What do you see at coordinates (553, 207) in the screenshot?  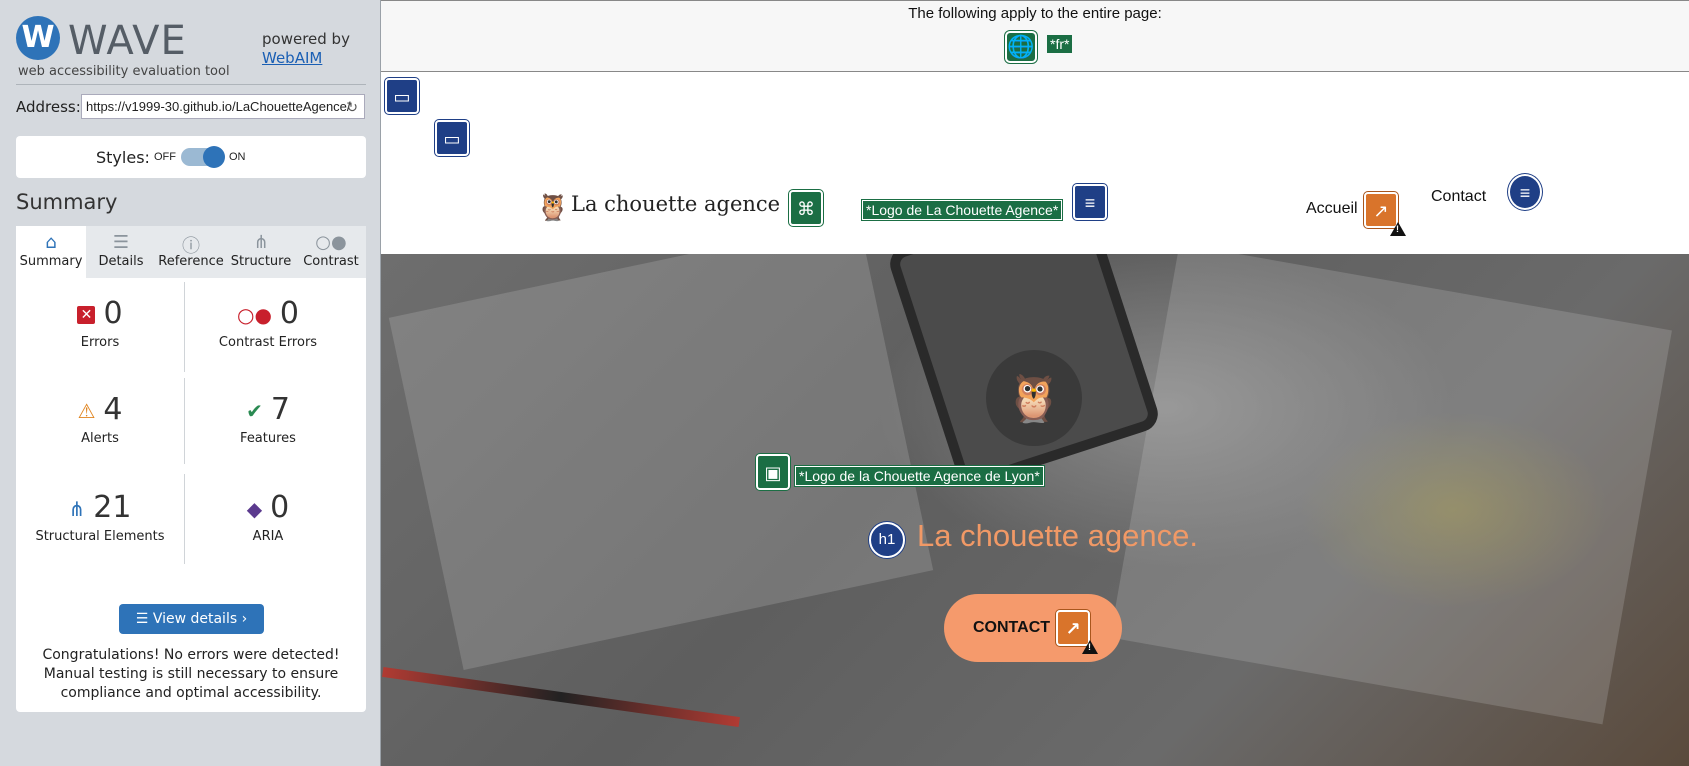 I see `owl-logo-icon: 🦉` at bounding box center [553, 207].